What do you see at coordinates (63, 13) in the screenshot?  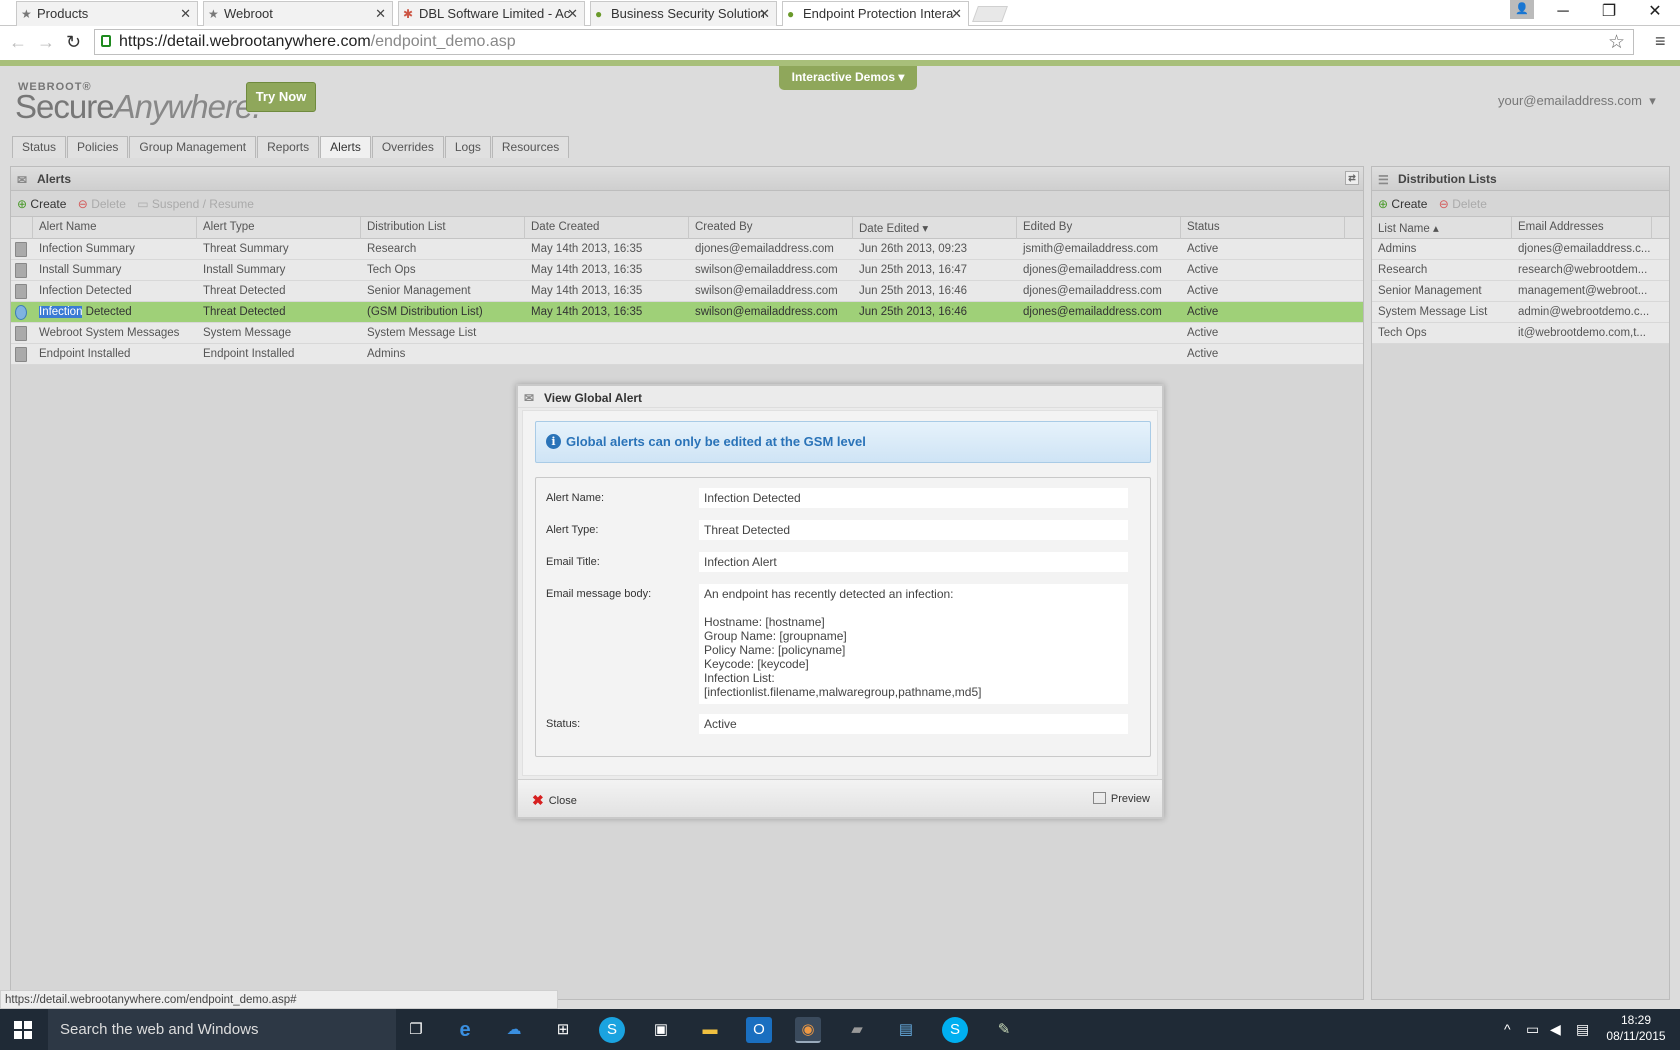 I see `browser-tab-title: Products` at bounding box center [63, 13].